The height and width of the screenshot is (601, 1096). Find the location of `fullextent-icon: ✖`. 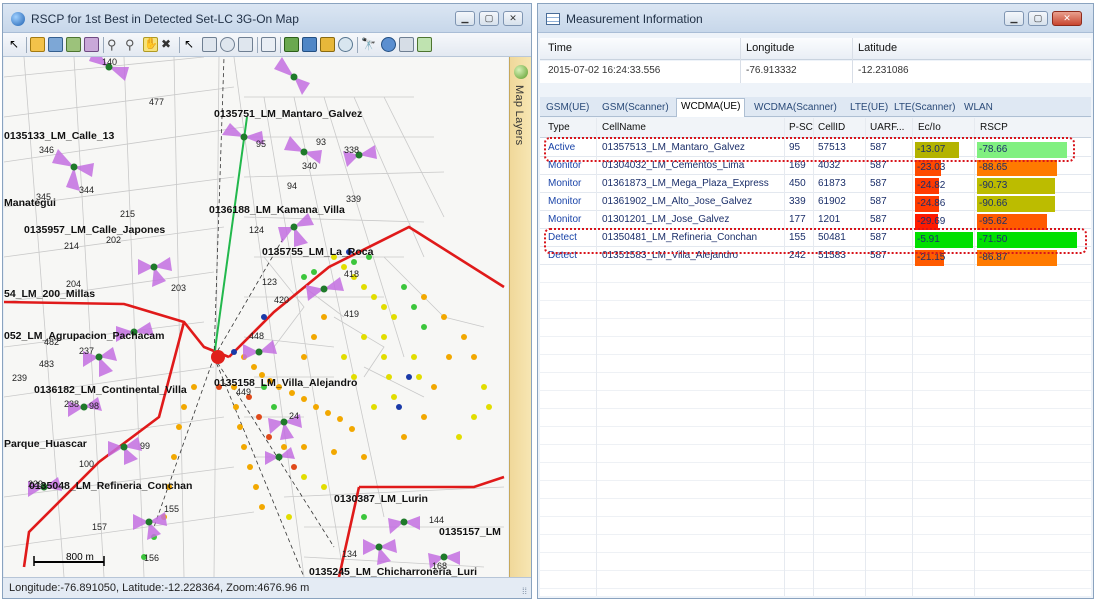

fullextent-icon: ✖ is located at coordinates (168, 44).